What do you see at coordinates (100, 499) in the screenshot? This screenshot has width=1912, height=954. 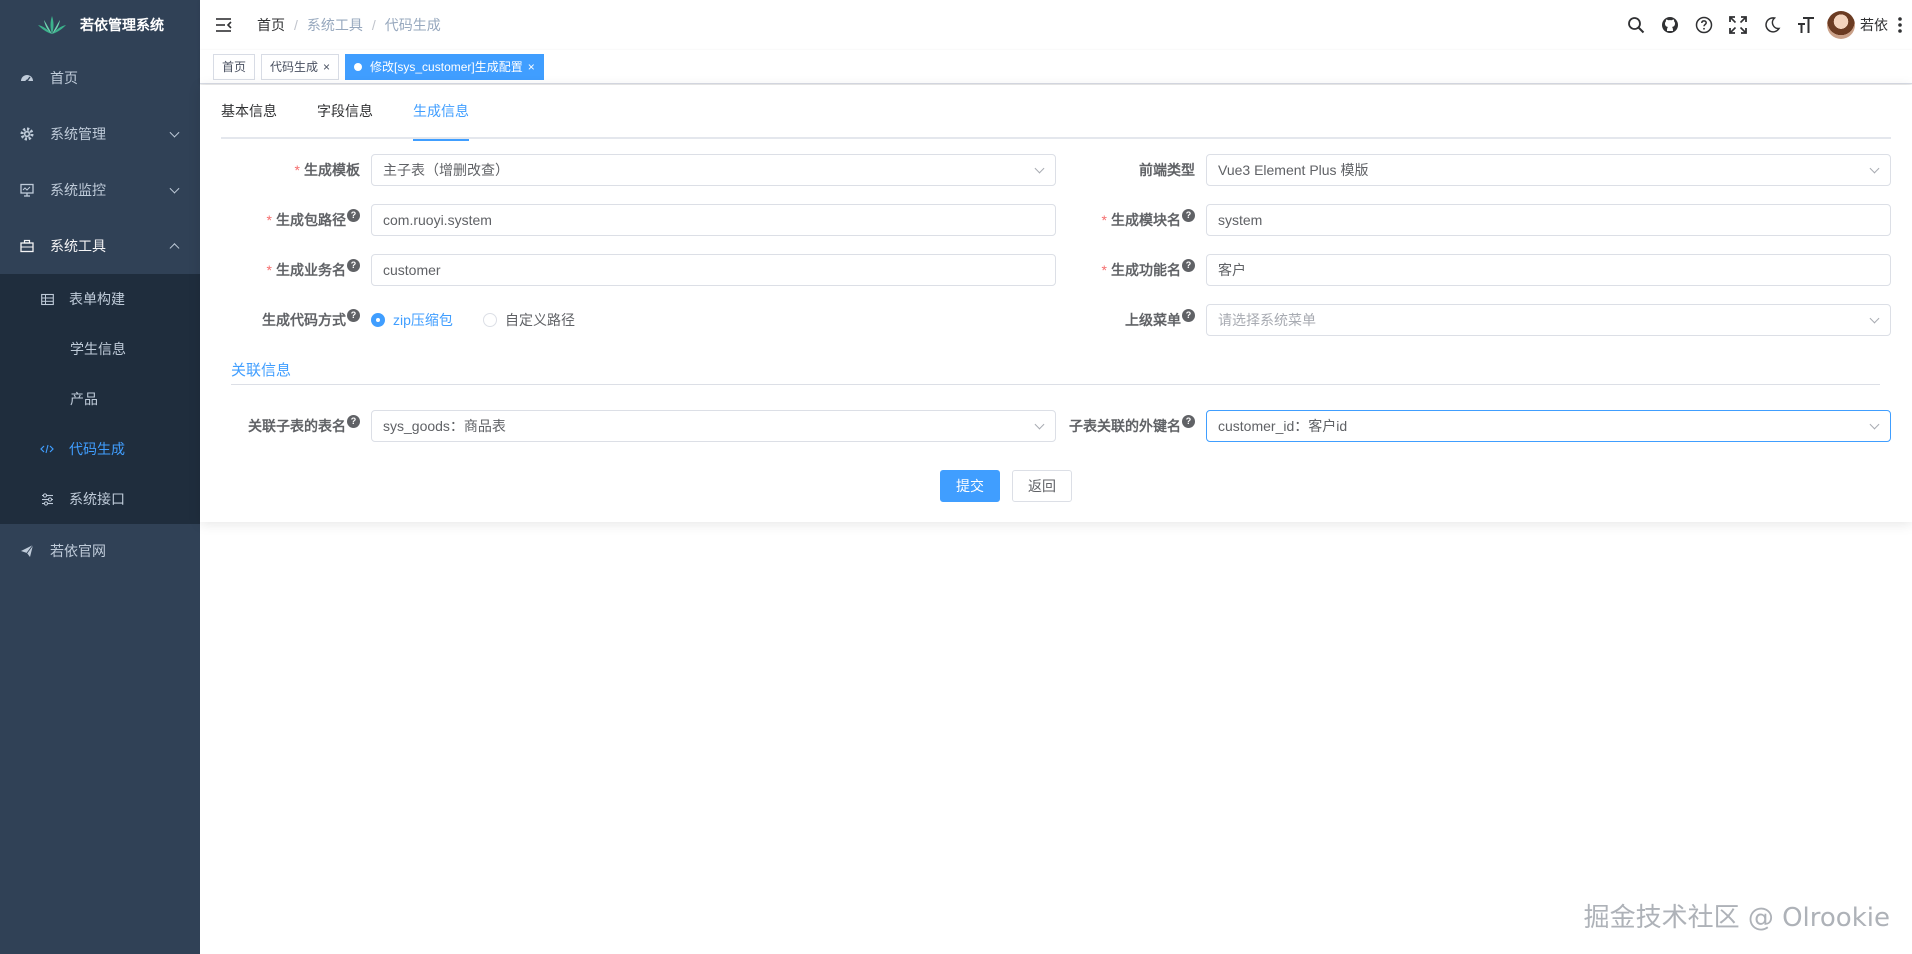 I see `sidebar-item-swagger: 系统接口` at bounding box center [100, 499].